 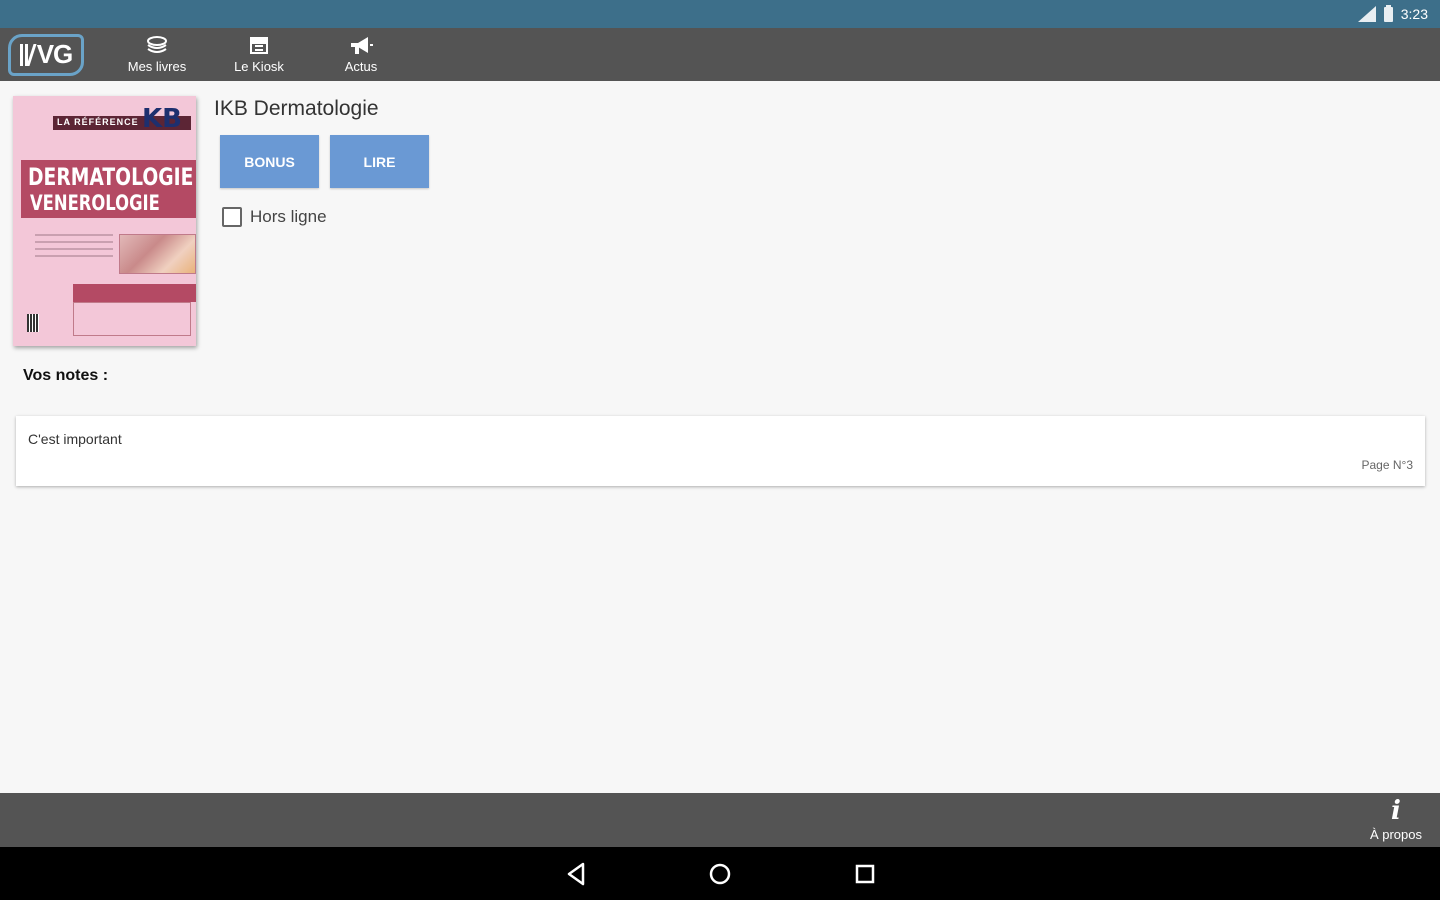 What do you see at coordinates (162, 119) in the screenshot?
I see `cover-brand: KB` at bounding box center [162, 119].